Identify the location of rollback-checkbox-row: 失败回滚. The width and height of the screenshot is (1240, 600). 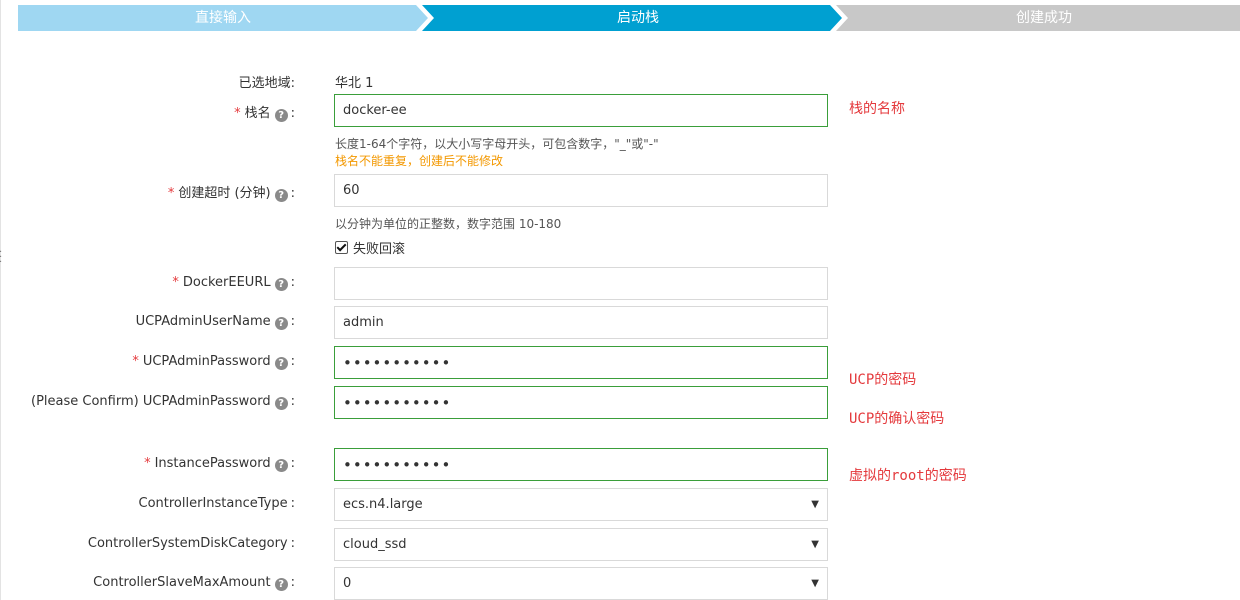
(370, 247).